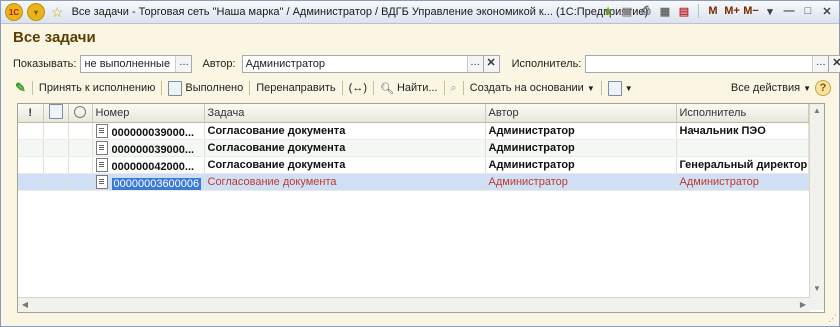 This screenshot has height=327, width=840. Describe the element at coordinates (148, 113) in the screenshot. I see `number-column-header: Номер` at that location.